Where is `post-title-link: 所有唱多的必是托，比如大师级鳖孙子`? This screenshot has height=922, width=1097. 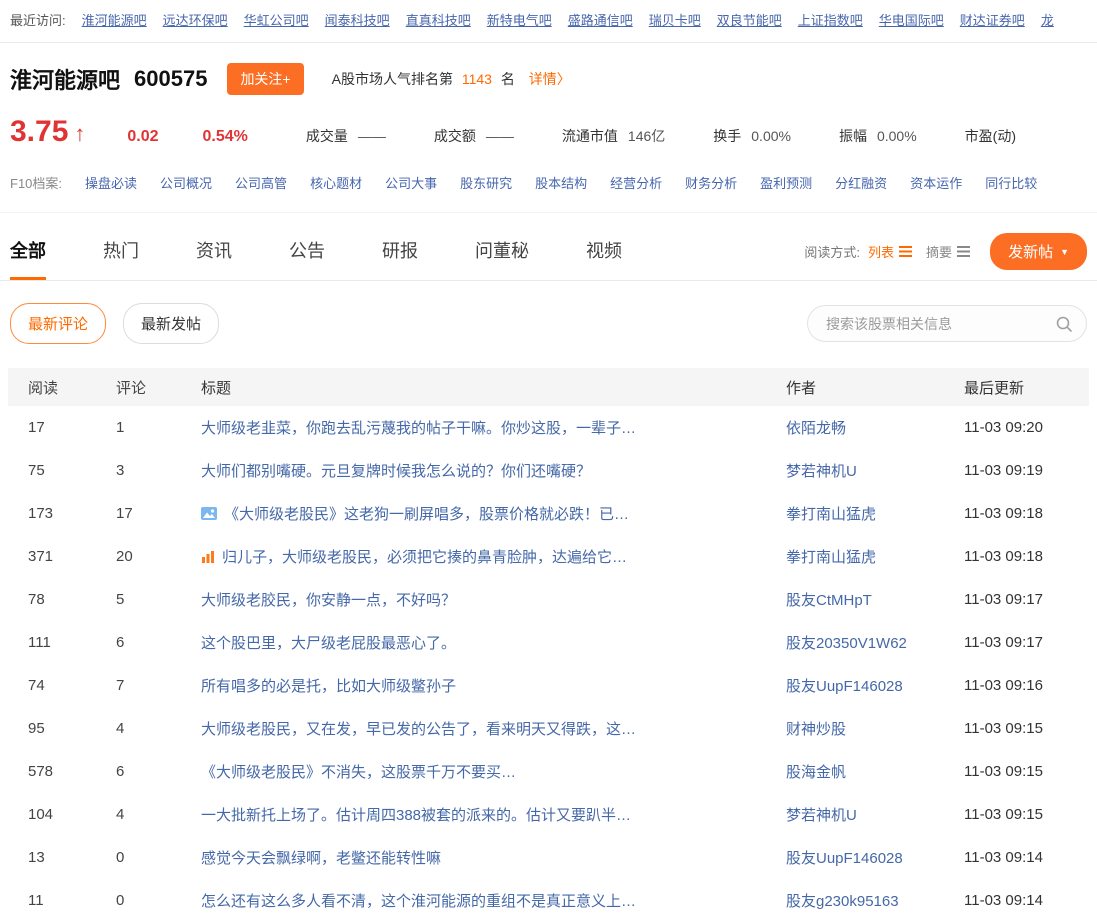
post-title-link: 所有唱多的必是托，比如大师级鳖孙子 is located at coordinates (328, 685).